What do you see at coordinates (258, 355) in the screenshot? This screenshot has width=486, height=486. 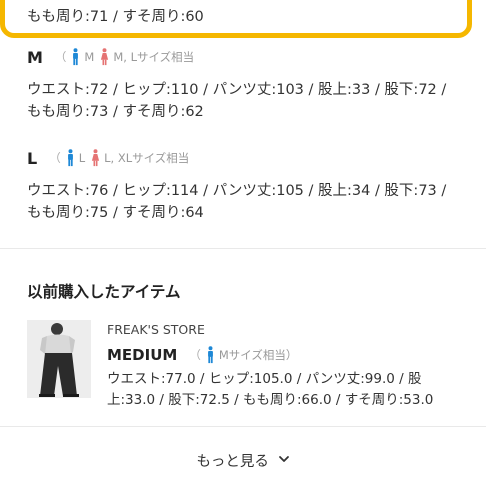 I see `fit-men-label: Mサイズ相当）` at bounding box center [258, 355].